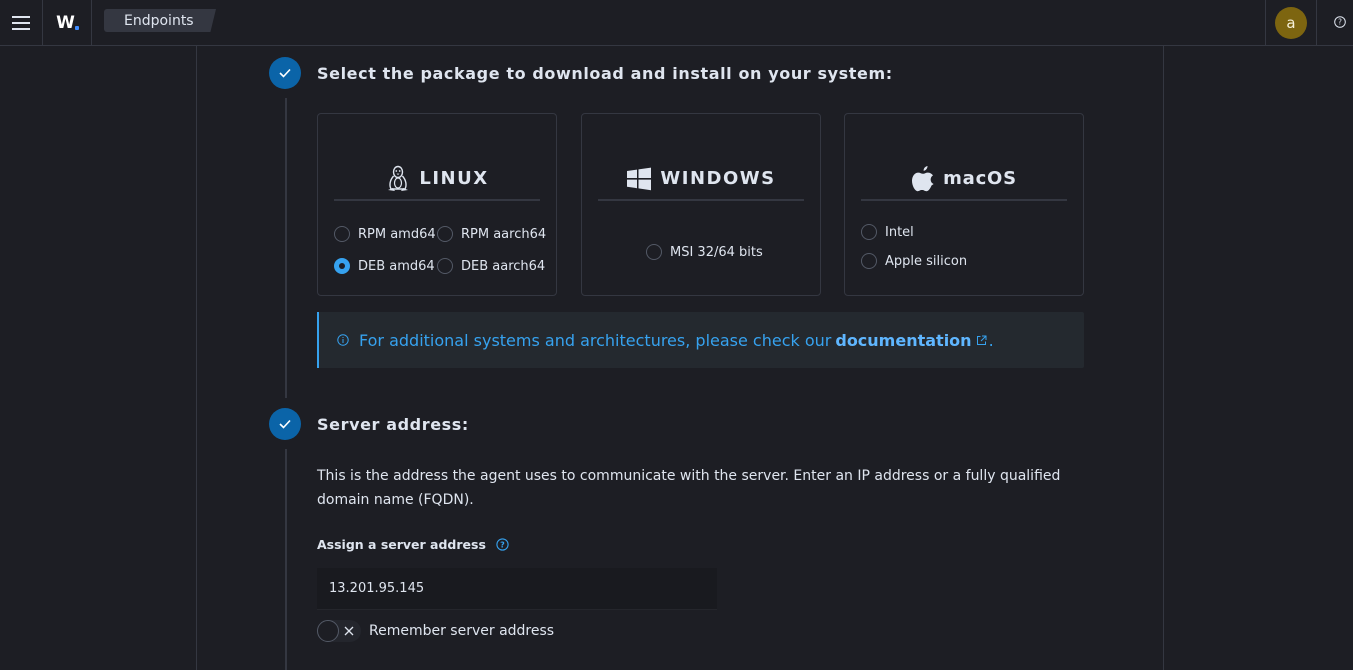  What do you see at coordinates (503, 266) in the screenshot?
I see `radio-label: DEB aarch64` at bounding box center [503, 266].